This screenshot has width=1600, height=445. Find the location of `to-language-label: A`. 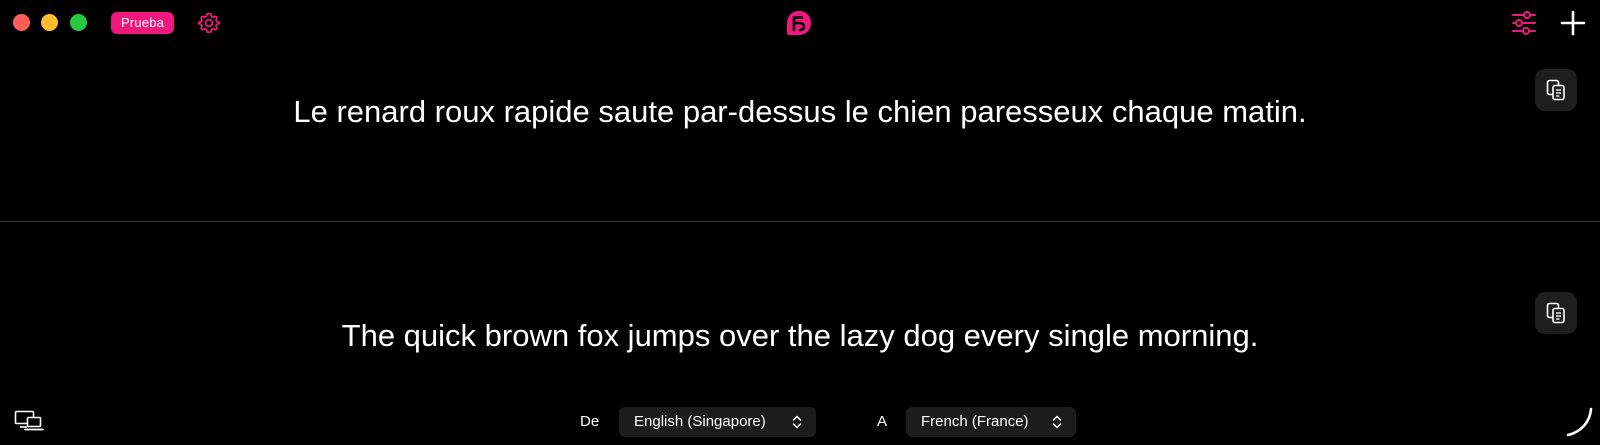

to-language-label: A is located at coordinates (882, 421).